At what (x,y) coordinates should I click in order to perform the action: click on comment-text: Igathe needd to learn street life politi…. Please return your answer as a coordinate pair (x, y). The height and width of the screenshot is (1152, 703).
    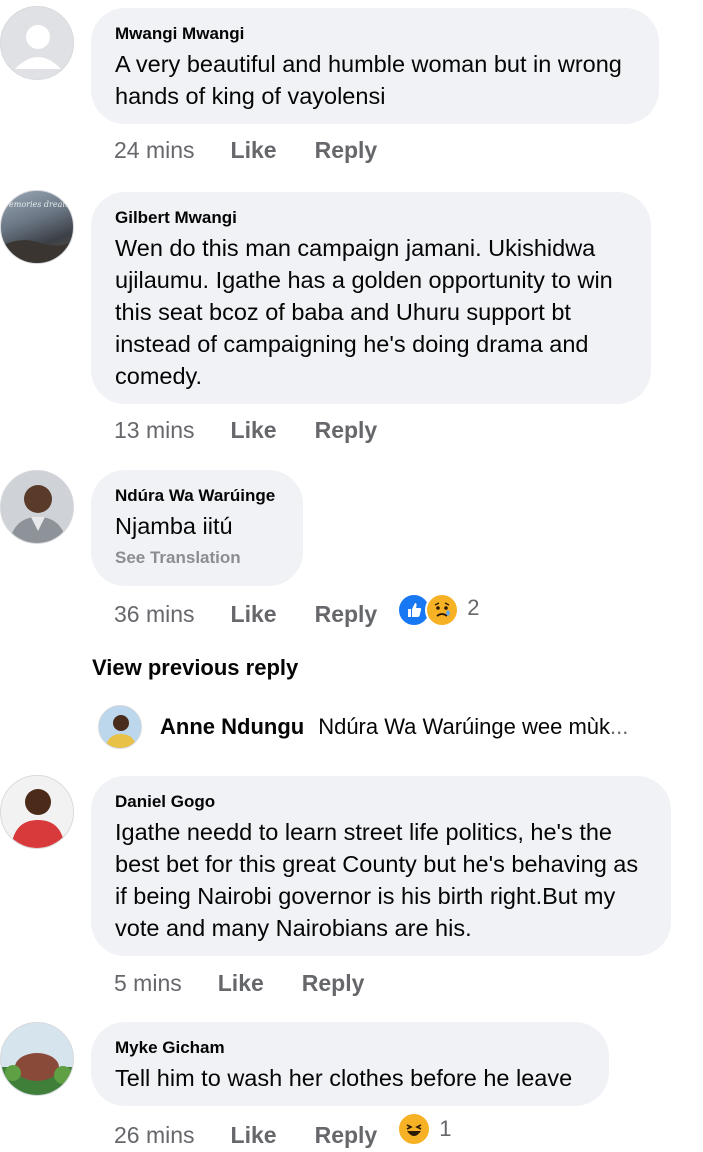
    Looking at the image, I should click on (377, 880).